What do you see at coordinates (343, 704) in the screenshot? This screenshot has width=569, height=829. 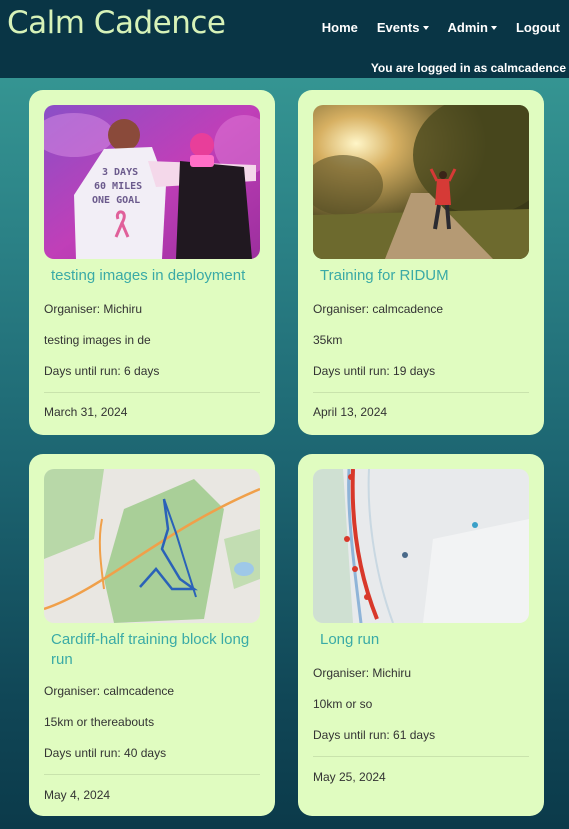 I see `event-description: 10km or so` at bounding box center [343, 704].